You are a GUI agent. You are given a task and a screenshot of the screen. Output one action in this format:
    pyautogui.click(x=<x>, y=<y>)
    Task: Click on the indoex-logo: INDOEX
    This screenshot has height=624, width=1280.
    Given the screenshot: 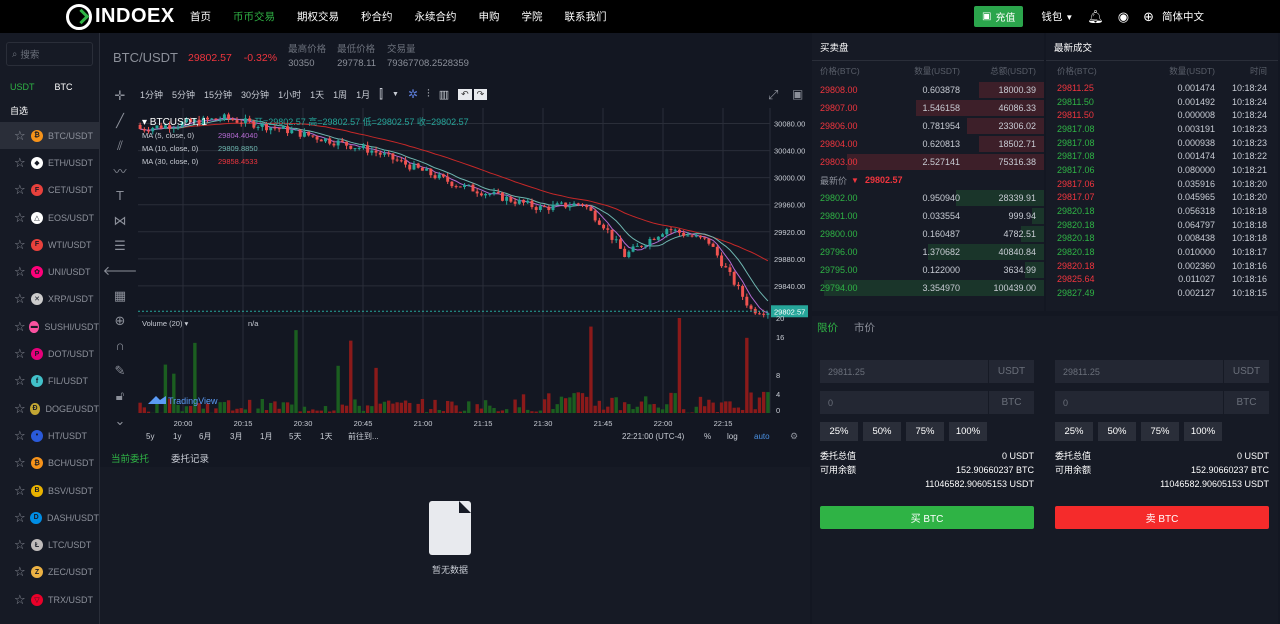 What is the action you would take?
    pyautogui.click(x=128, y=16)
    